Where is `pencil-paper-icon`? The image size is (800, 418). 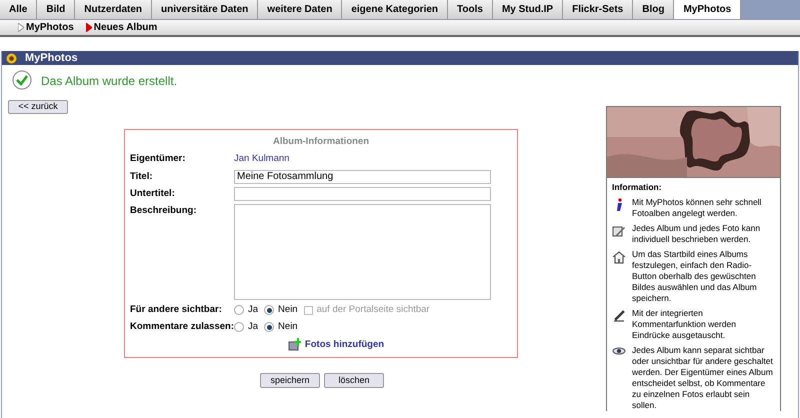
pencil-paper-icon is located at coordinates (619, 231).